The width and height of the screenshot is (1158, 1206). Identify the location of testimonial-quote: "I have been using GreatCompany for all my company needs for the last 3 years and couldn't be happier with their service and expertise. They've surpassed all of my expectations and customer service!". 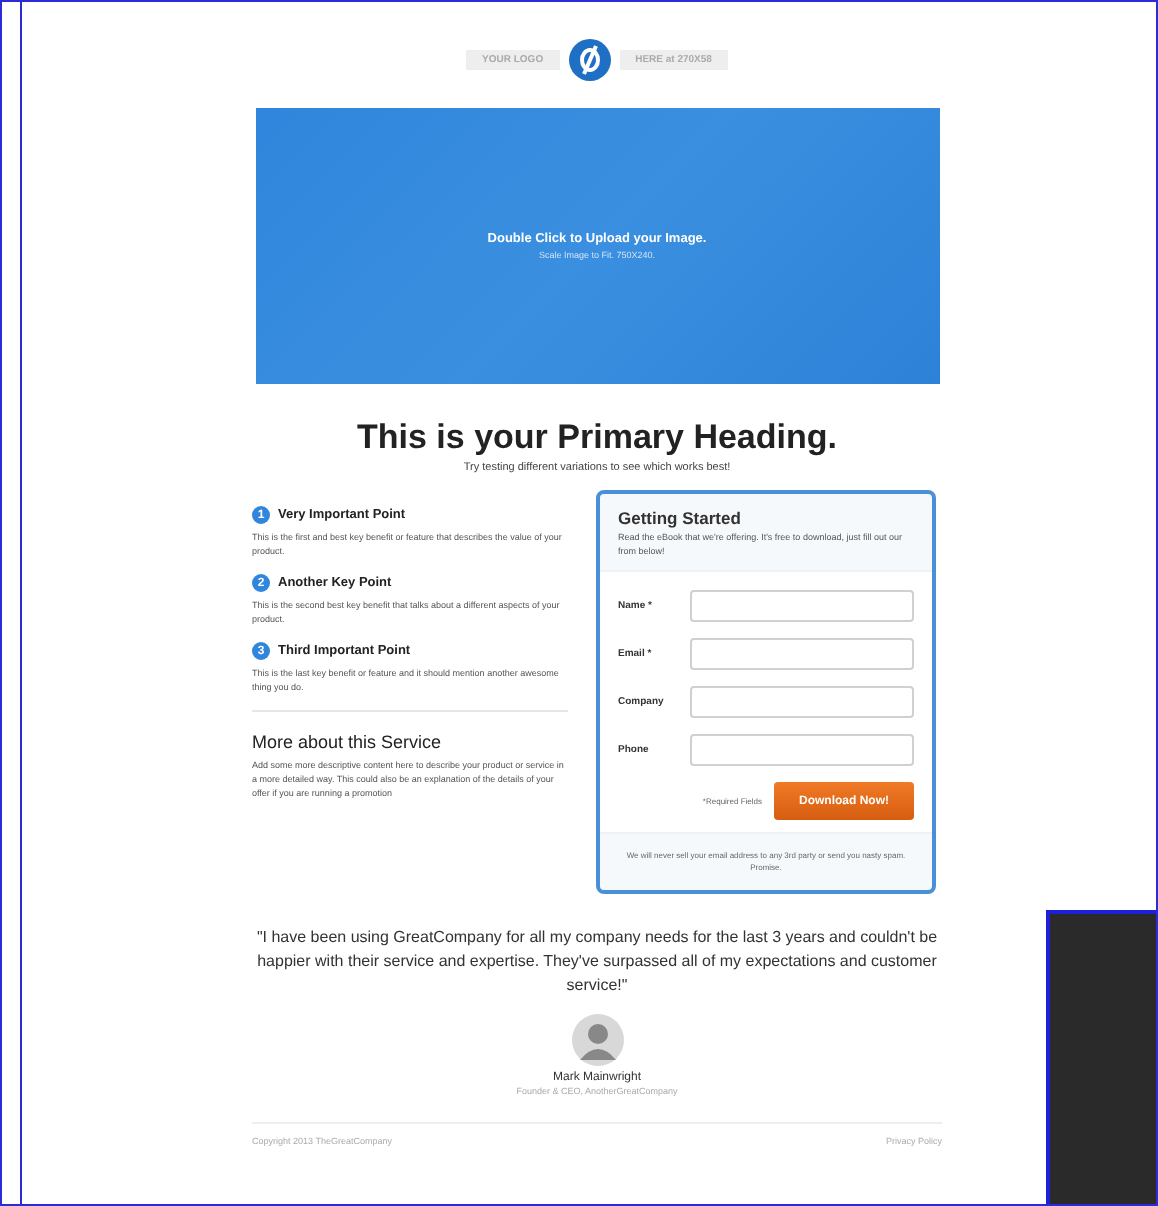
(597, 962).